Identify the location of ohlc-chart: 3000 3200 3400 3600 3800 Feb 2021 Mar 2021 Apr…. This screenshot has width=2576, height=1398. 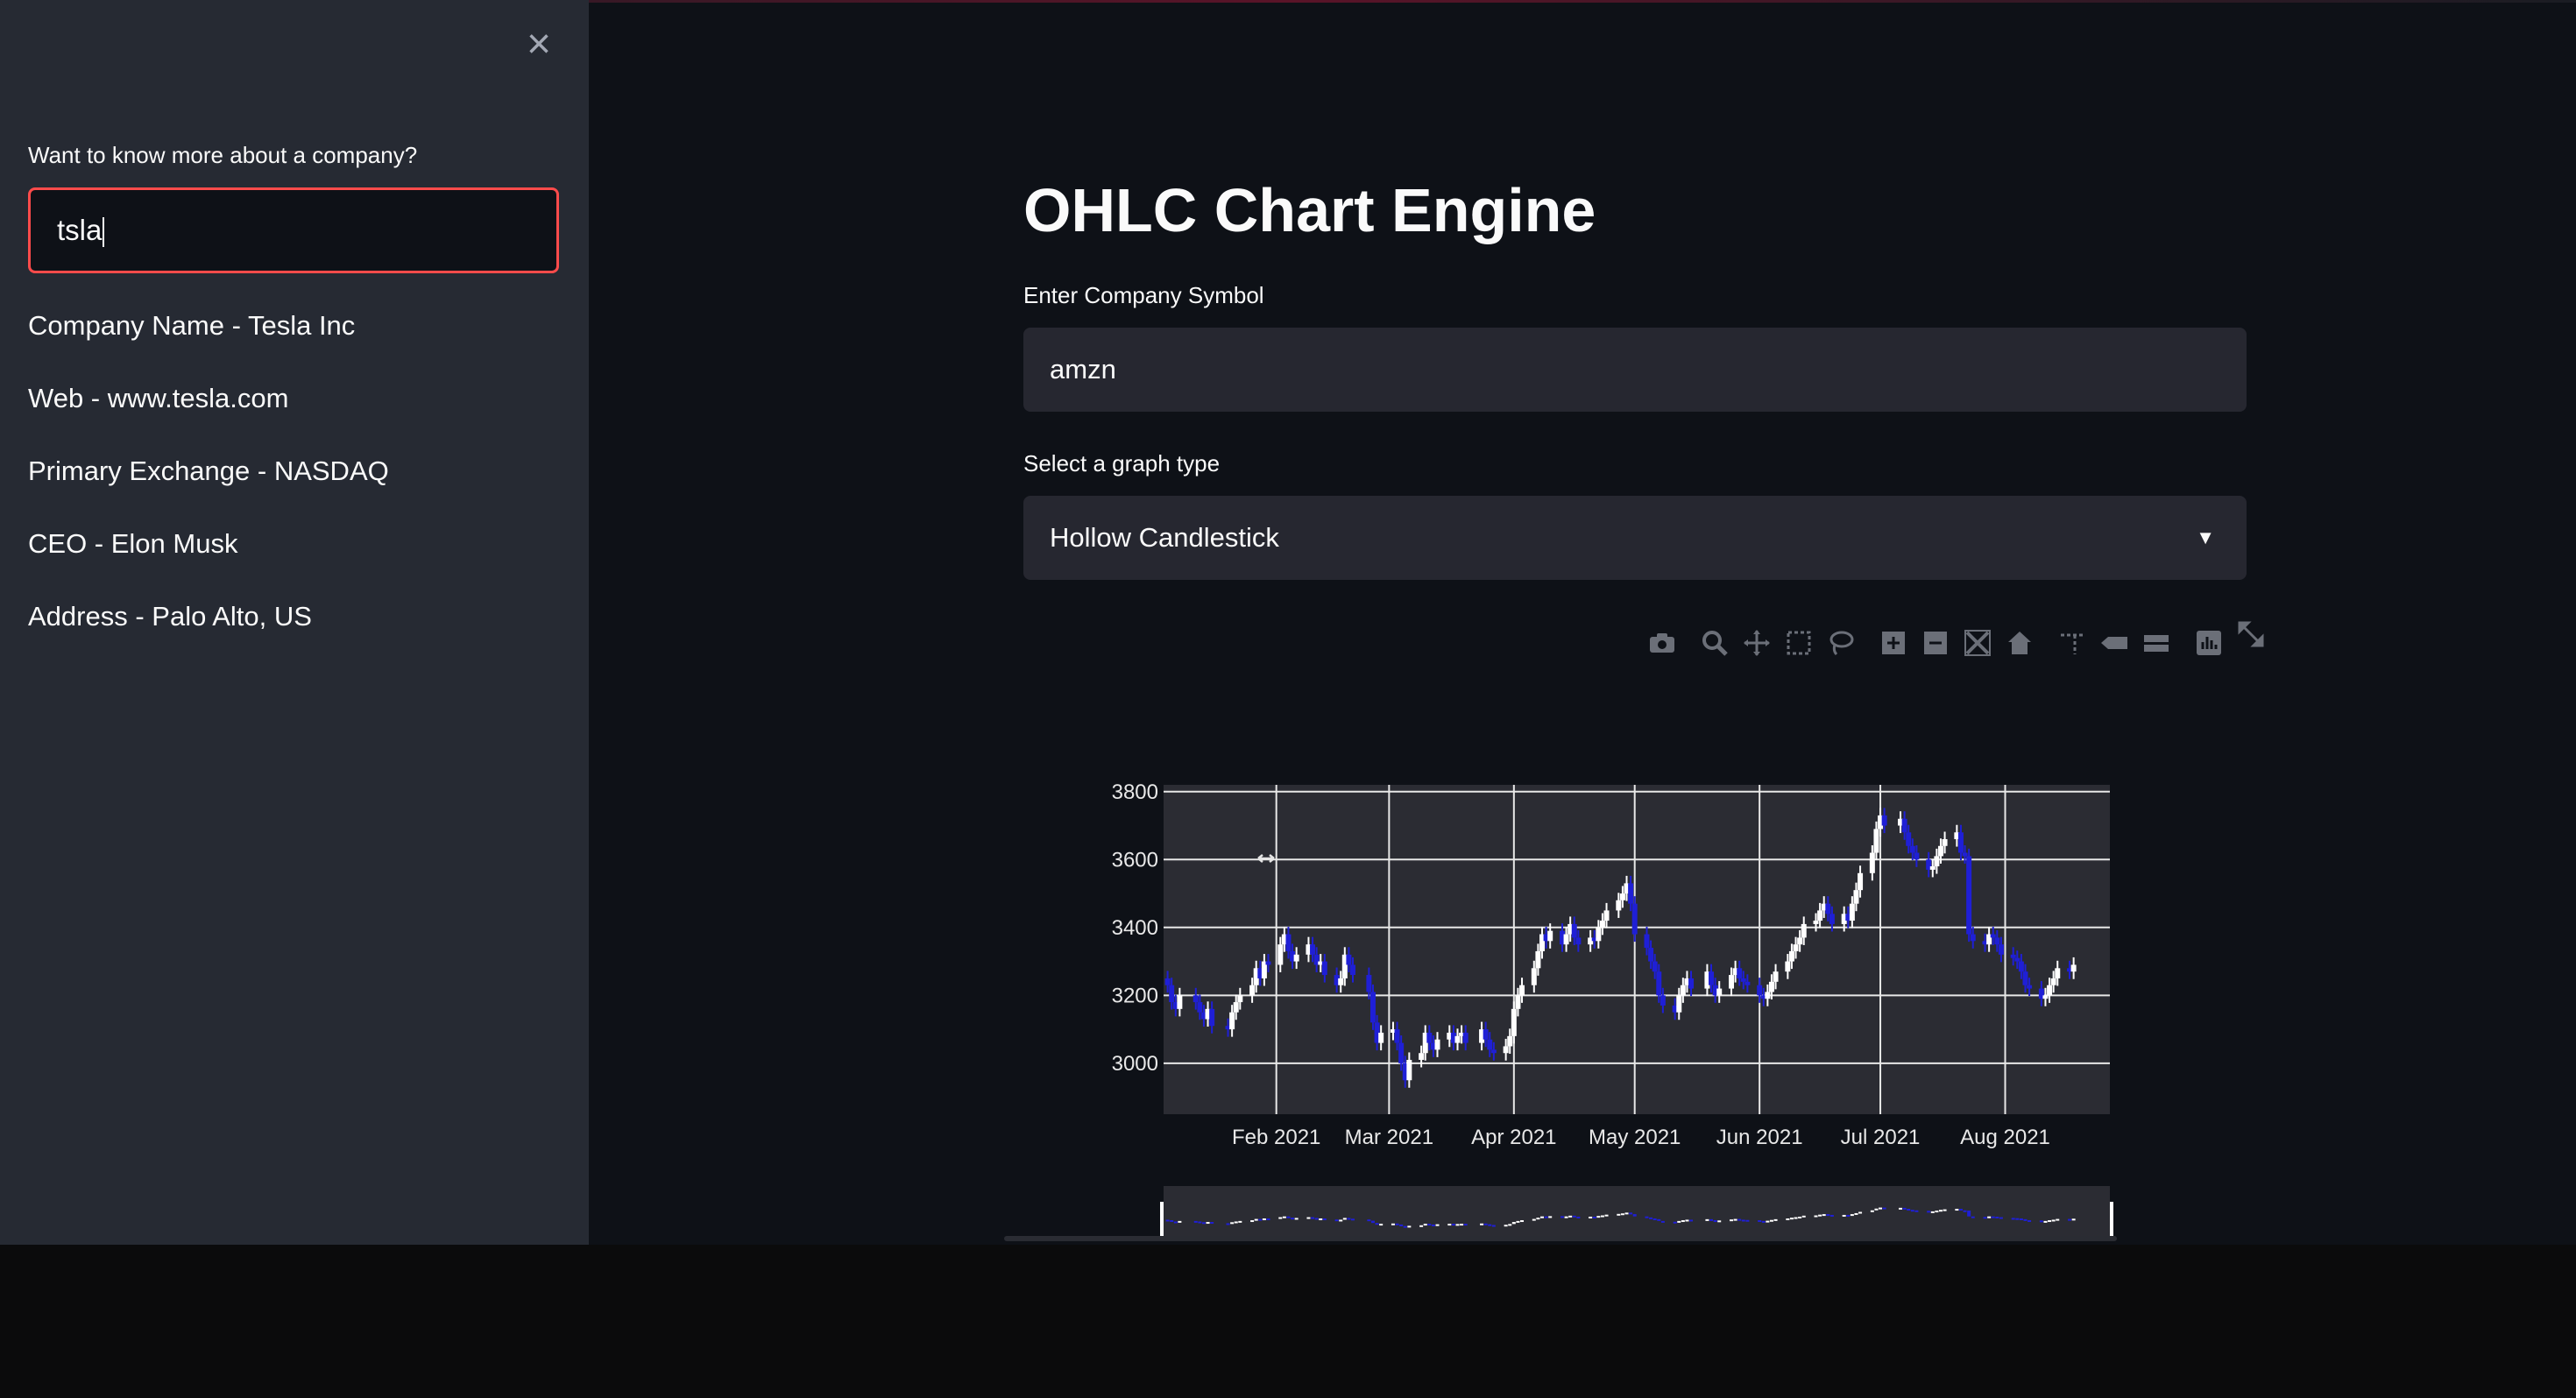
(1612, 968).